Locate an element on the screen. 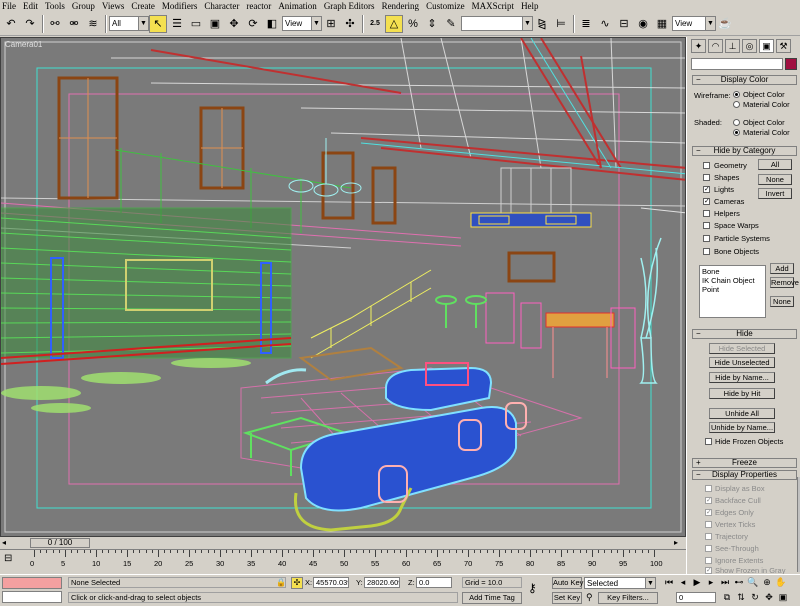 Image resolution: width=800 pixels, height=606 pixels. go-to-start-icon: ⏮ is located at coordinates (669, 583).